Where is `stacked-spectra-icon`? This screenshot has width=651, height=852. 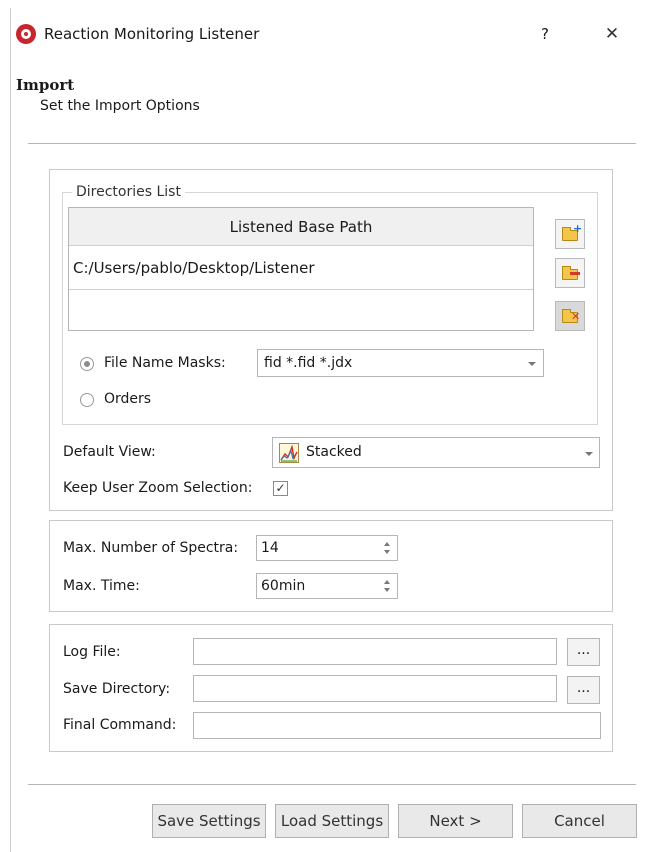 stacked-spectra-icon is located at coordinates (289, 453).